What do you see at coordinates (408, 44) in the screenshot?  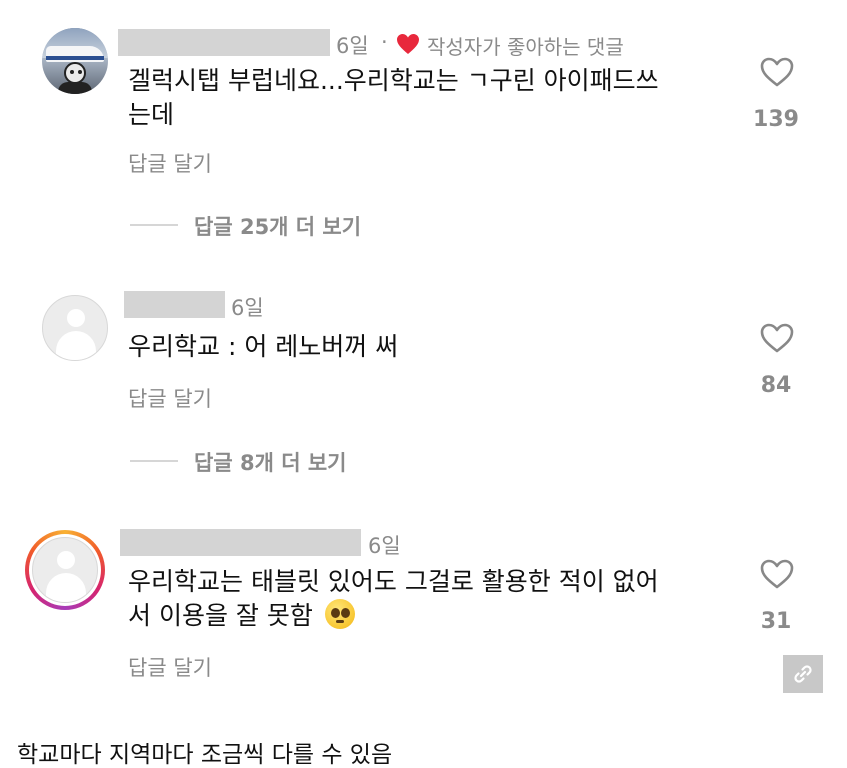 I see `heart-filled-icon` at bounding box center [408, 44].